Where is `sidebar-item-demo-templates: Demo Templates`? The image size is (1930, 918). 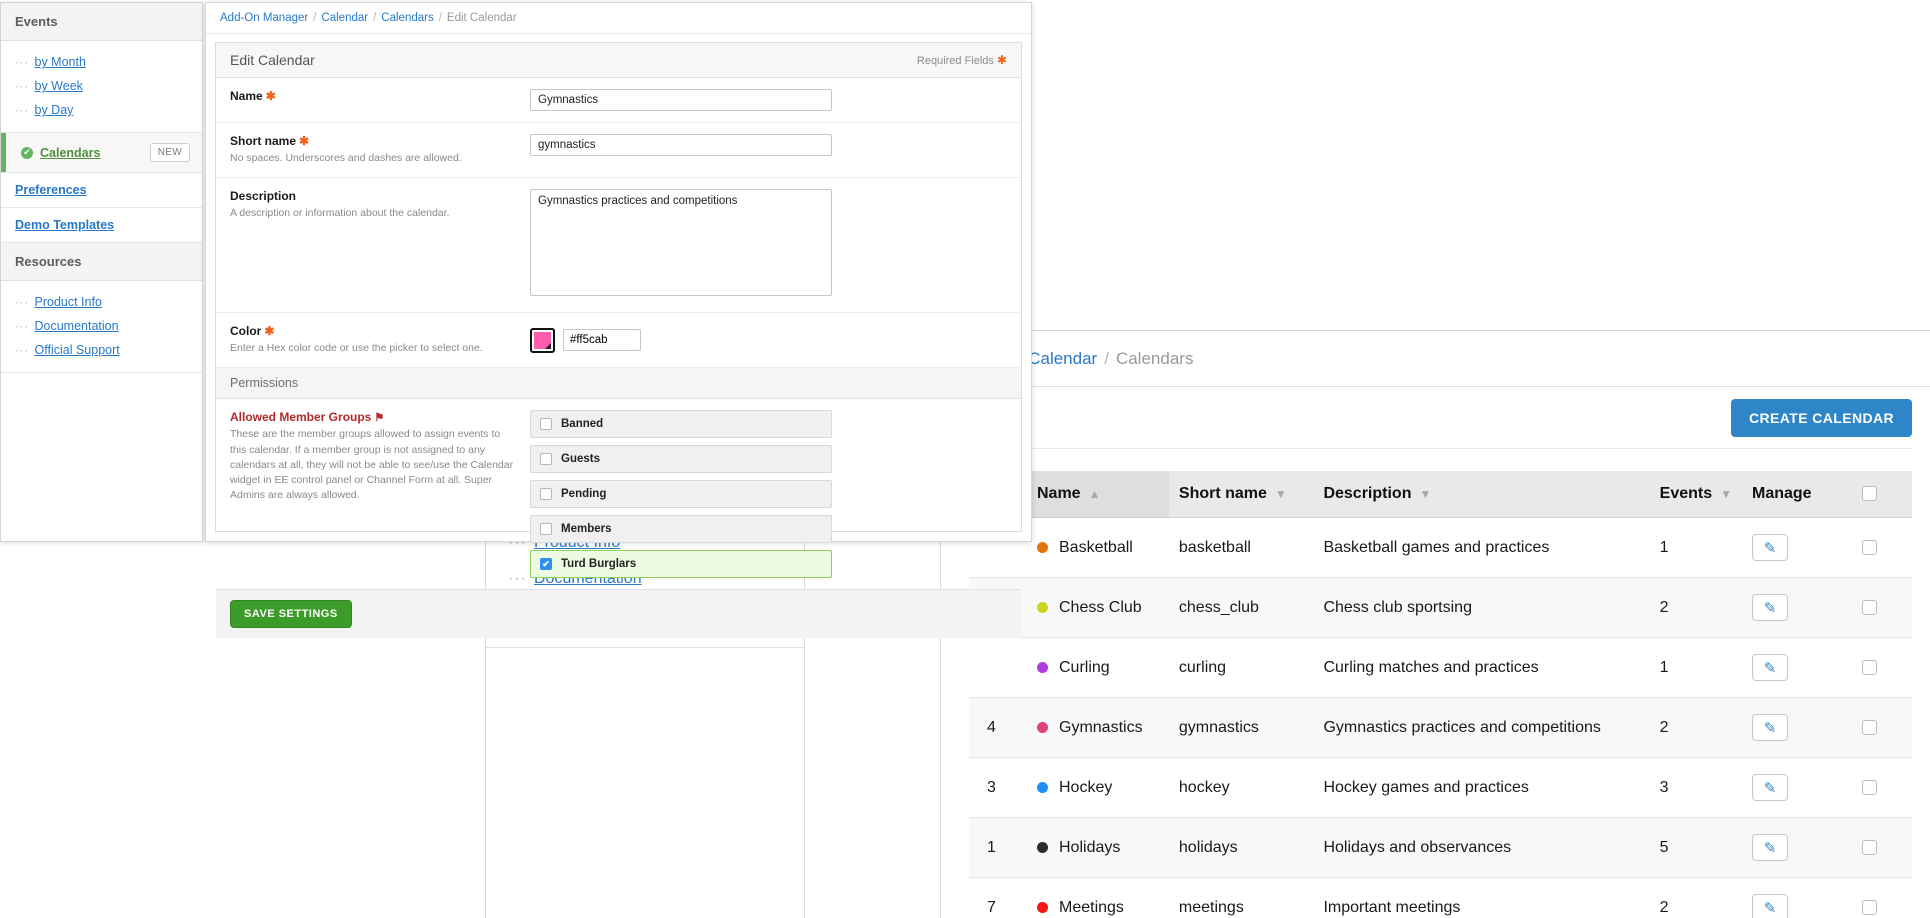
sidebar-item-demo-templates: Demo Templates is located at coordinates (101, 225).